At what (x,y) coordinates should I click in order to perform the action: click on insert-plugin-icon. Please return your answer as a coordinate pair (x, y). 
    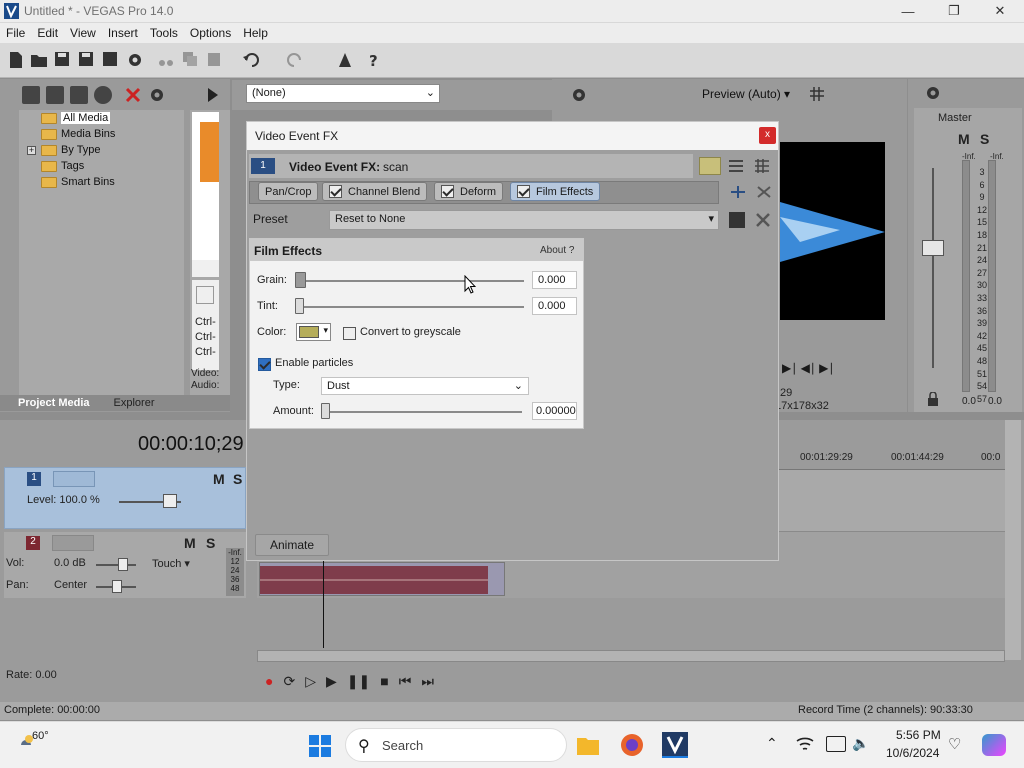
    Looking at the image, I should click on (738, 192).